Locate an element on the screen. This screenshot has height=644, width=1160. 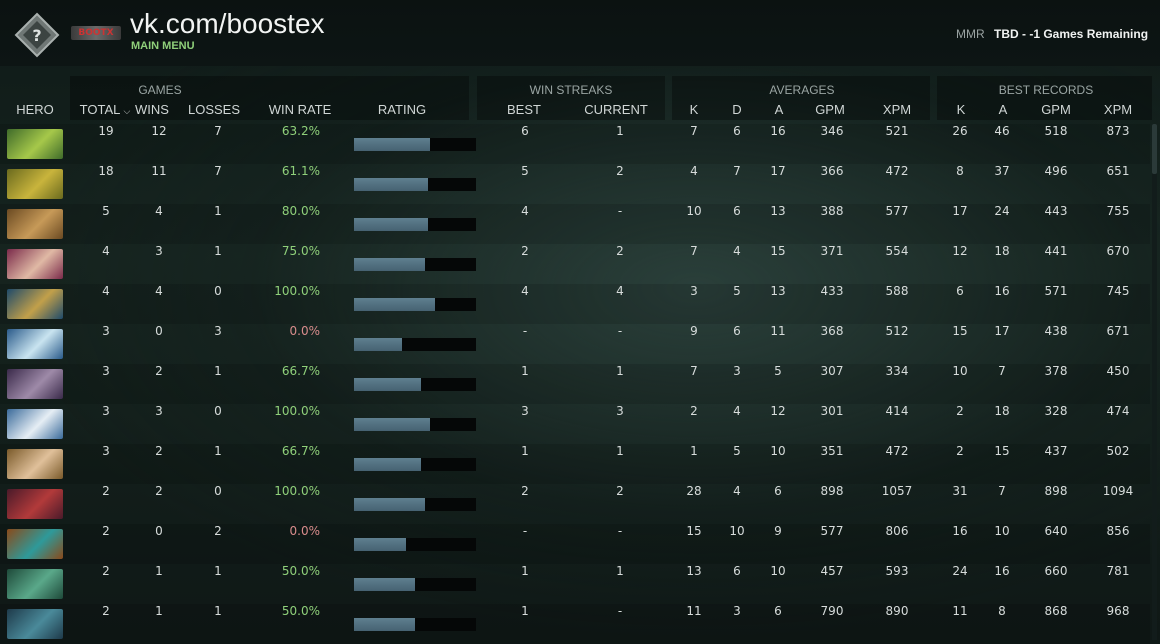
col-best-k: K is located at coordinates (961, 109).